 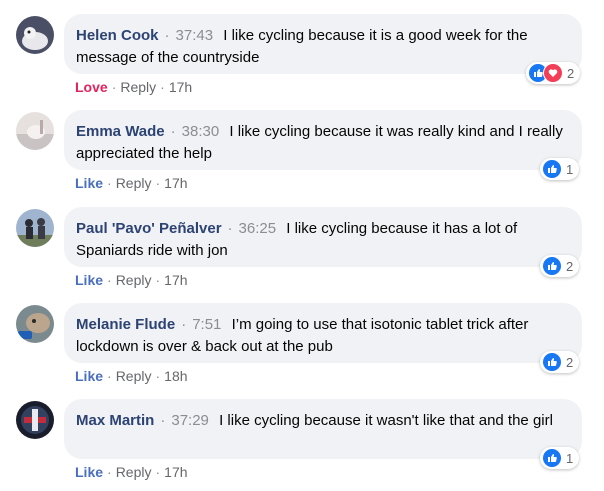 What do you see at coordinates (206, 324) in the screenshot?
I see `comment-timestamp: 7:51` at bounding box center [206, 324].